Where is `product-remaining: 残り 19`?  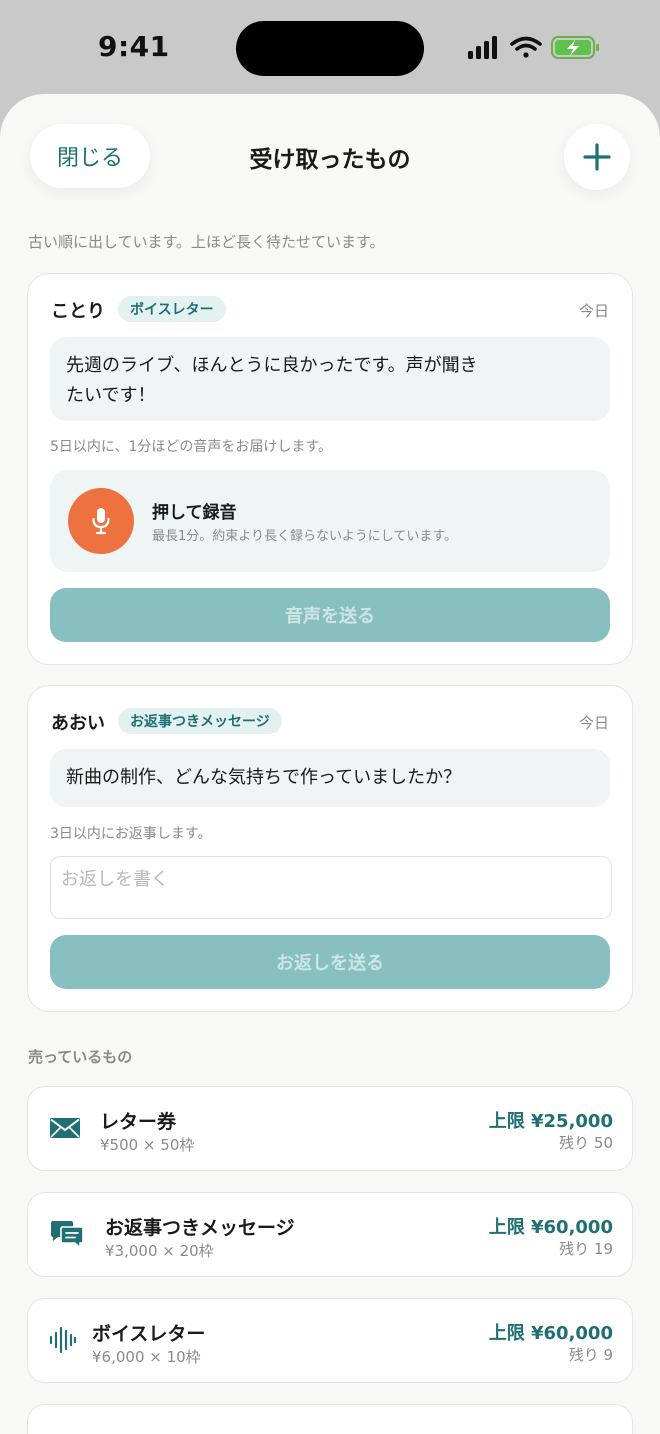
product-remaining: 残り 19 is located at coordinates (586, 1249).